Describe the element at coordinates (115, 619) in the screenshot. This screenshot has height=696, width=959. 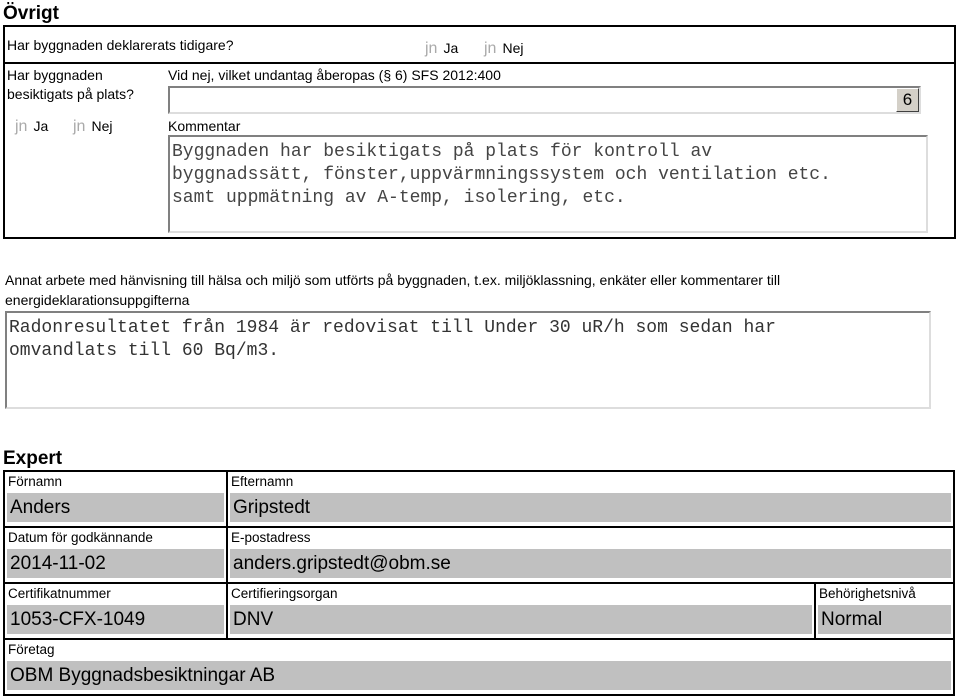
I see `cert-field: 1053-CFX-1049` at that location.